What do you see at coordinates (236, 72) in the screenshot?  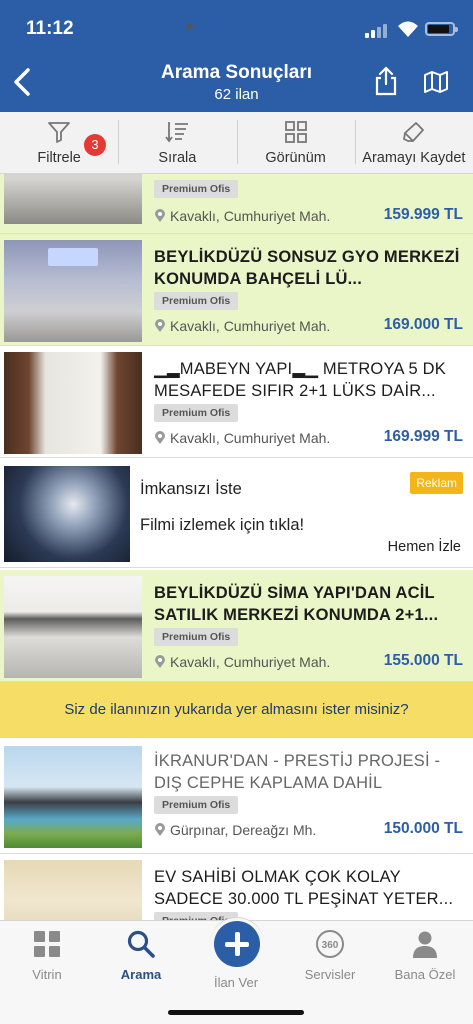 I see `page-title: Arama Sonuçları` at bounding box center [236, 72].